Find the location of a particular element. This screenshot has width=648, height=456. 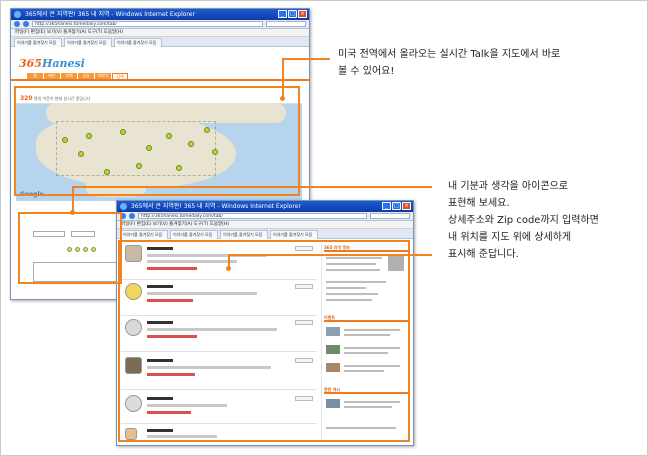

global-nav: 홈 메인 지역 공감 이야기 검색 is located at coordinates (77, 76).